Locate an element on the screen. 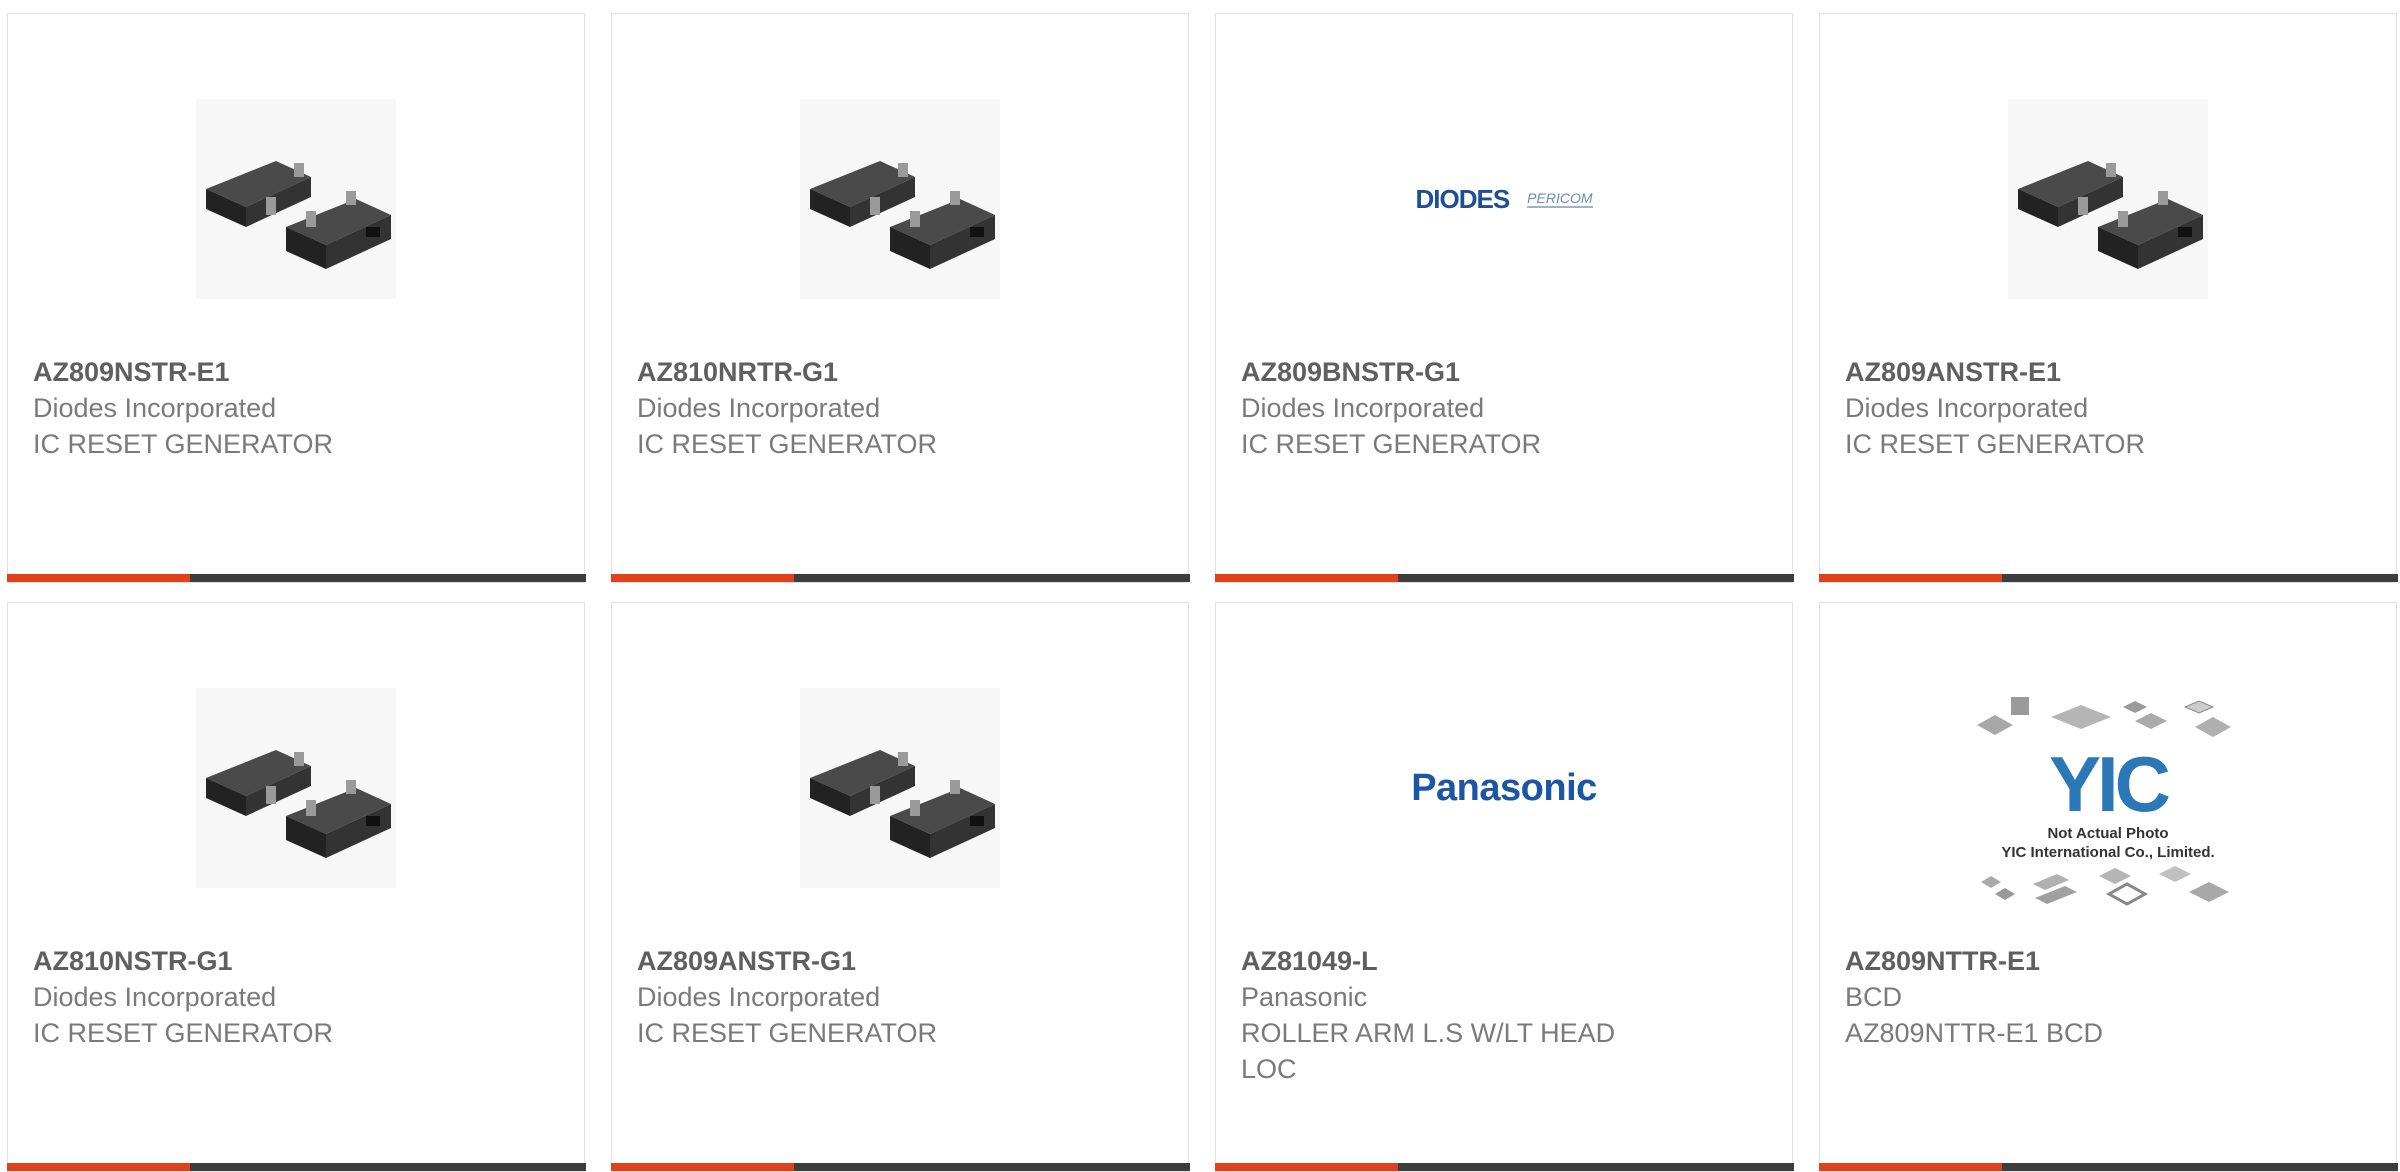 The width and height of the screenshot is (2400, 1172). part-number-link: AZ809ANSTR-E1 is located at coordinates (2110, 372).